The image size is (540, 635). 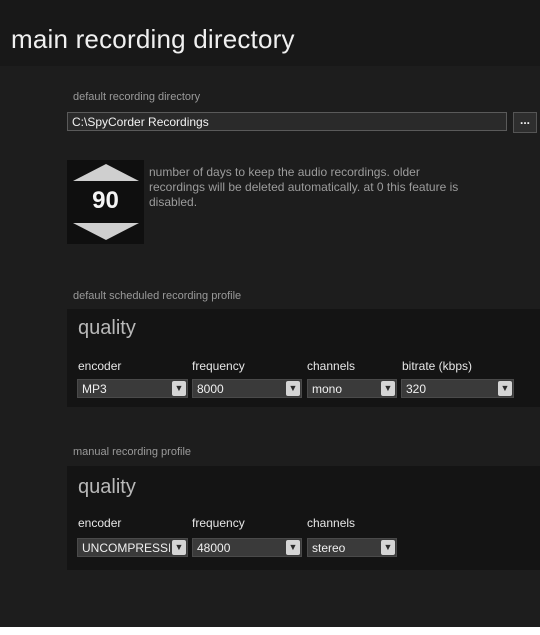 What do you see at coordinates (132, 452) in the screenshot?
I see `manual-profile-label: manual recording profile` at bounding box center [132, 452].